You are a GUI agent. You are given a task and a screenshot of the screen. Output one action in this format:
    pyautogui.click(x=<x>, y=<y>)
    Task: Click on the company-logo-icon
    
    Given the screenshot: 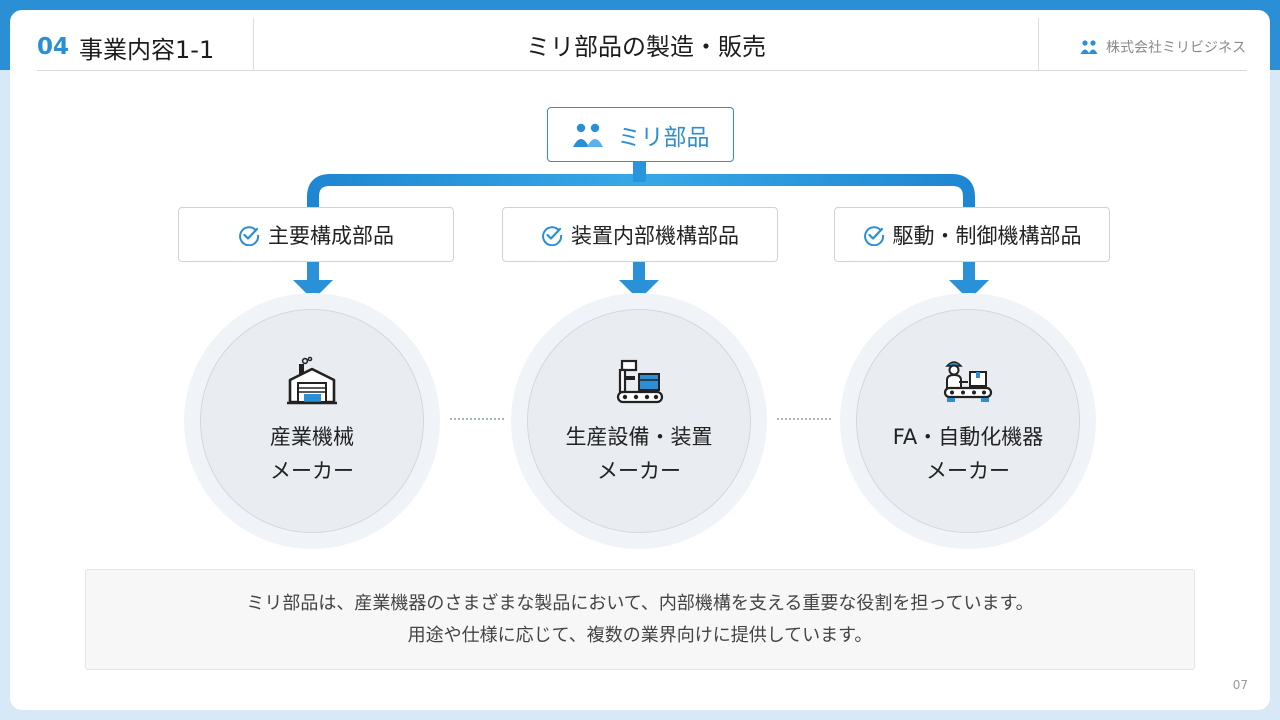 What is the action you would take?
    pyautogui.click(x=587, y=135)
    